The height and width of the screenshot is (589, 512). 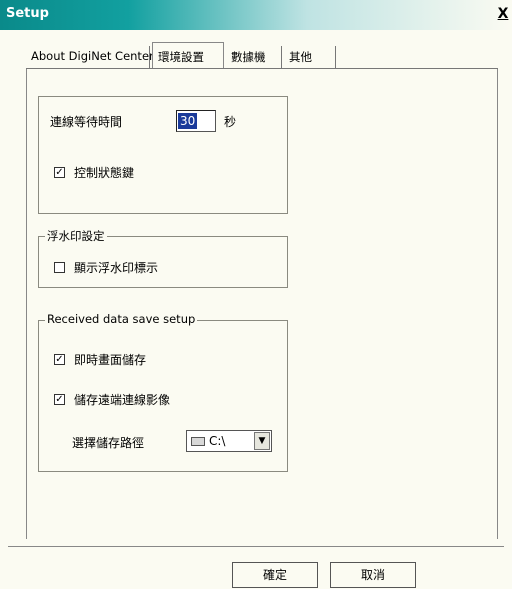 I want to click on window-title: Setup, so click(x=27, y=13).